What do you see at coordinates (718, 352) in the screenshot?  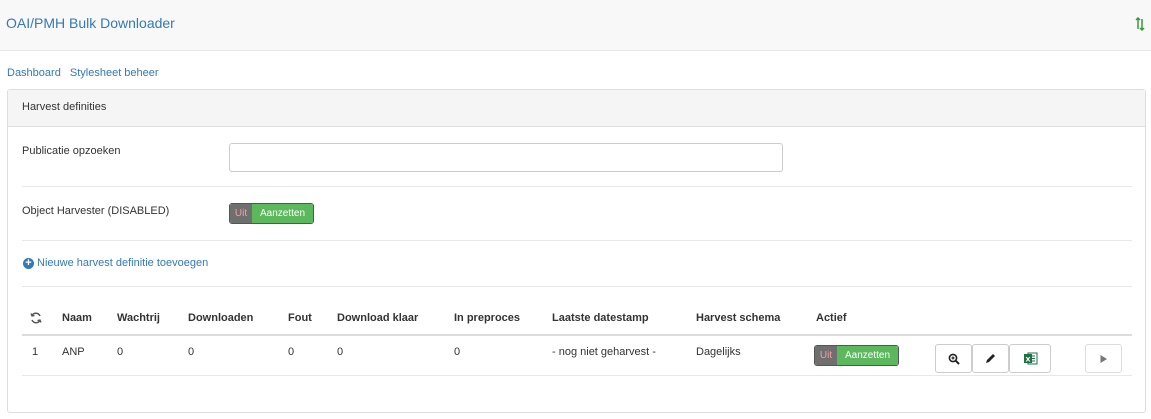 I see `row-harvest-schema: Dagelijks` at bounding box center [718, 352].